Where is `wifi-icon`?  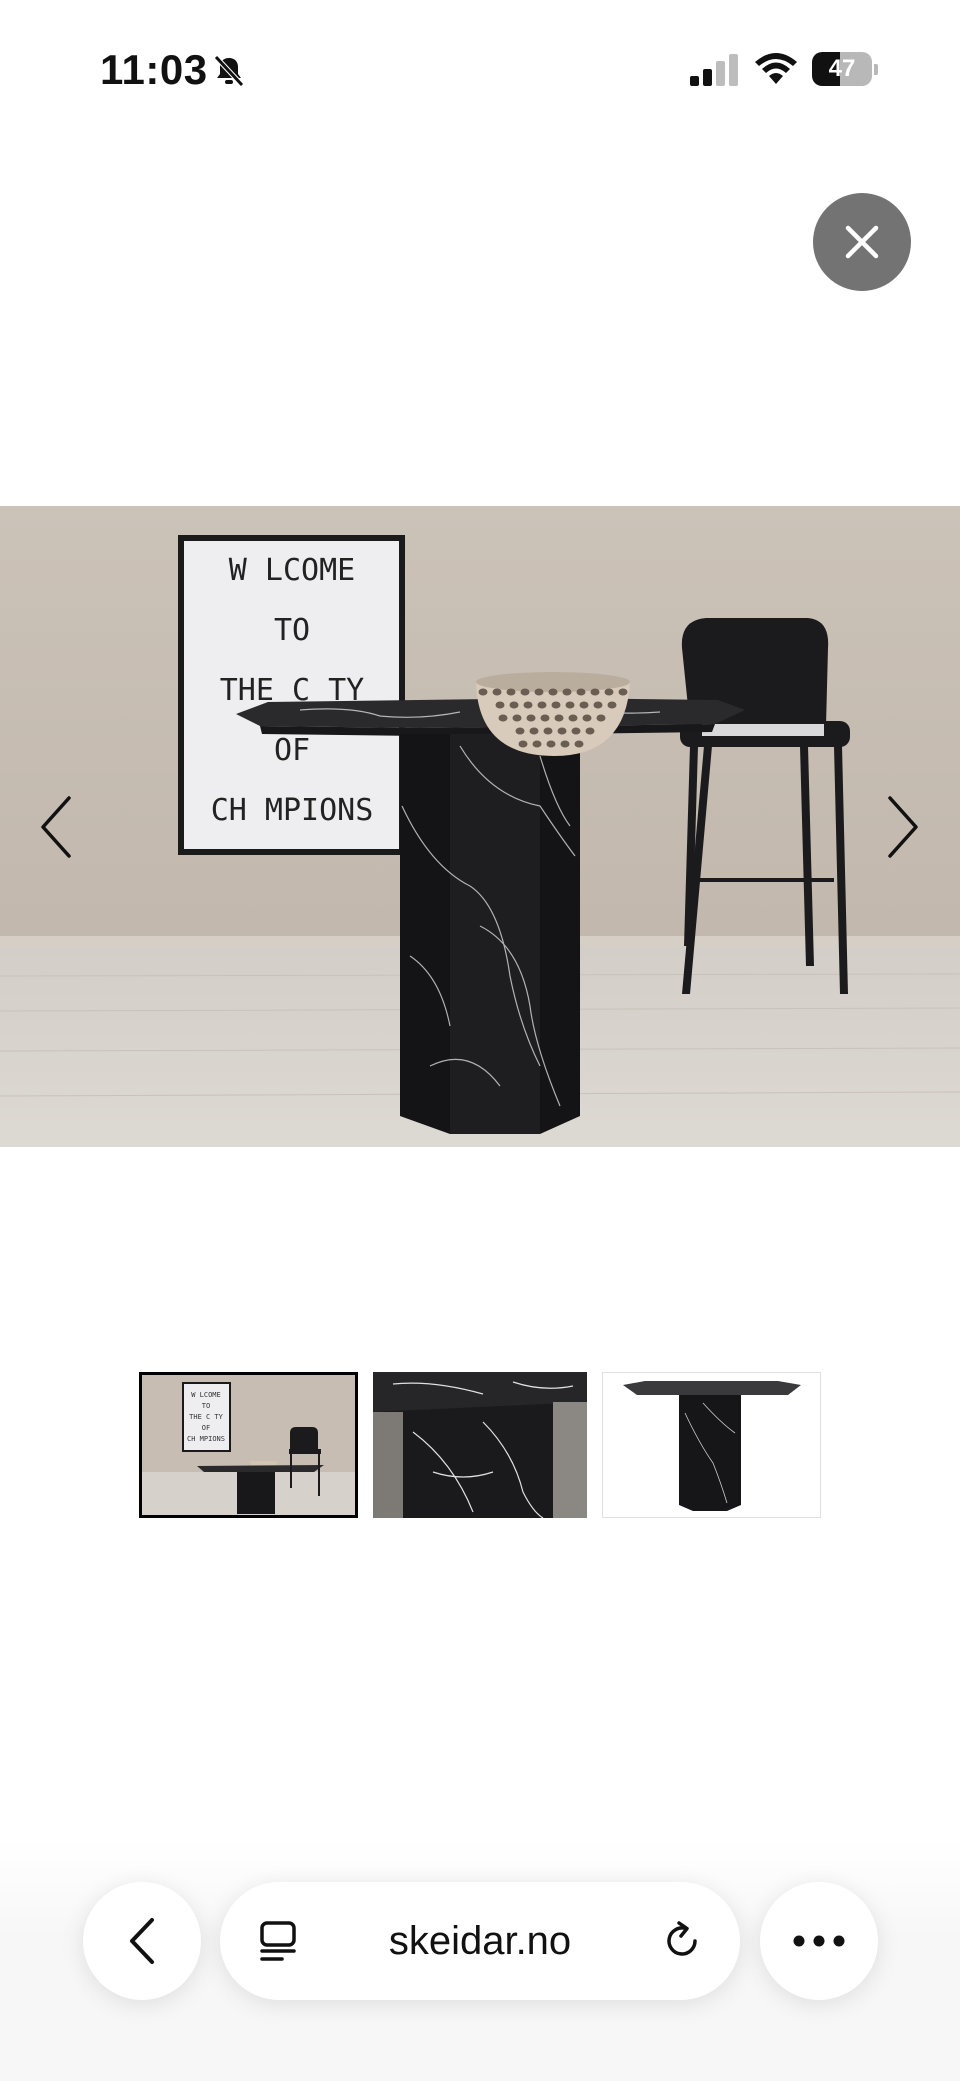 wifi-icon is located at coordinates (776, 68).